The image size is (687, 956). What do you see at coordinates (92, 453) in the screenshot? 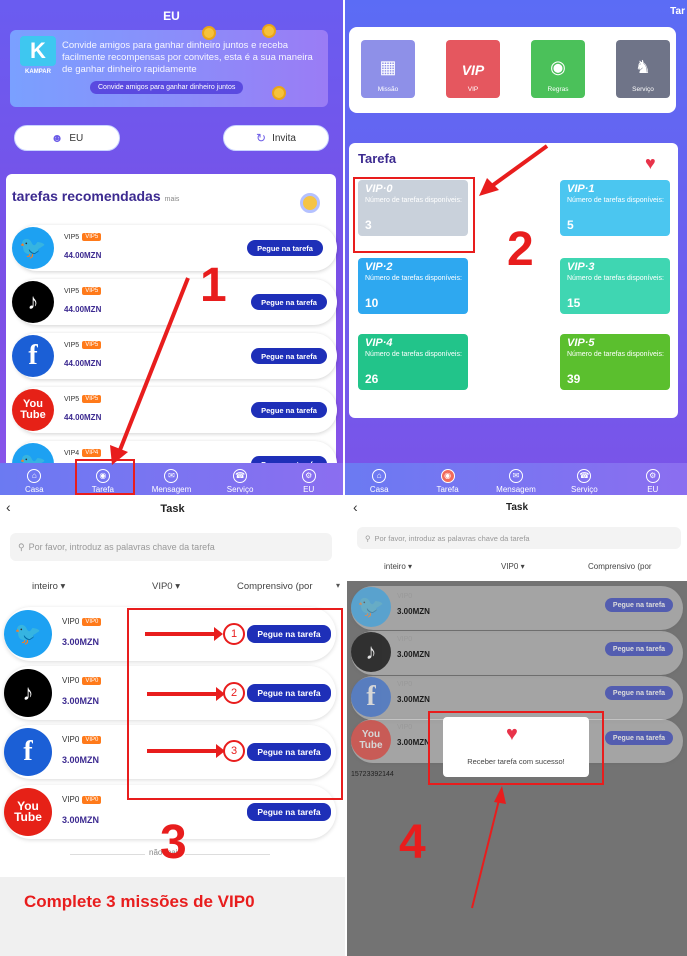
I see `vip-badge: VIP4` at bounding box center [92, 453].